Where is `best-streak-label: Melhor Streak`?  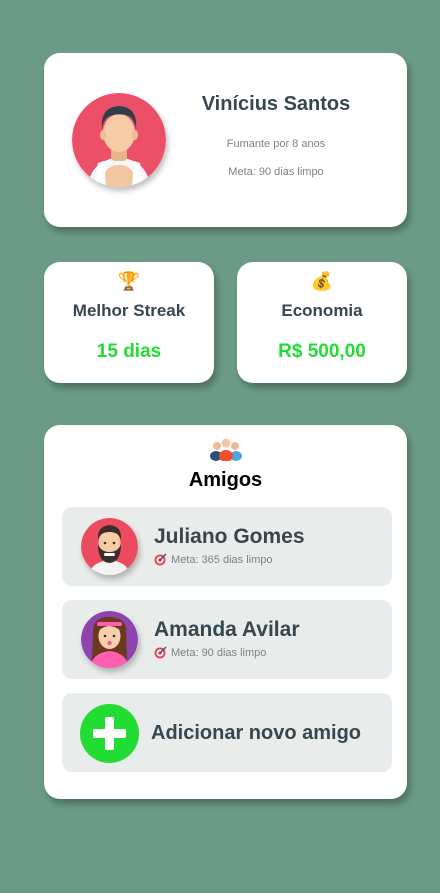
best-streak-label: Melhor Streak is located at coordinates (129, 310).